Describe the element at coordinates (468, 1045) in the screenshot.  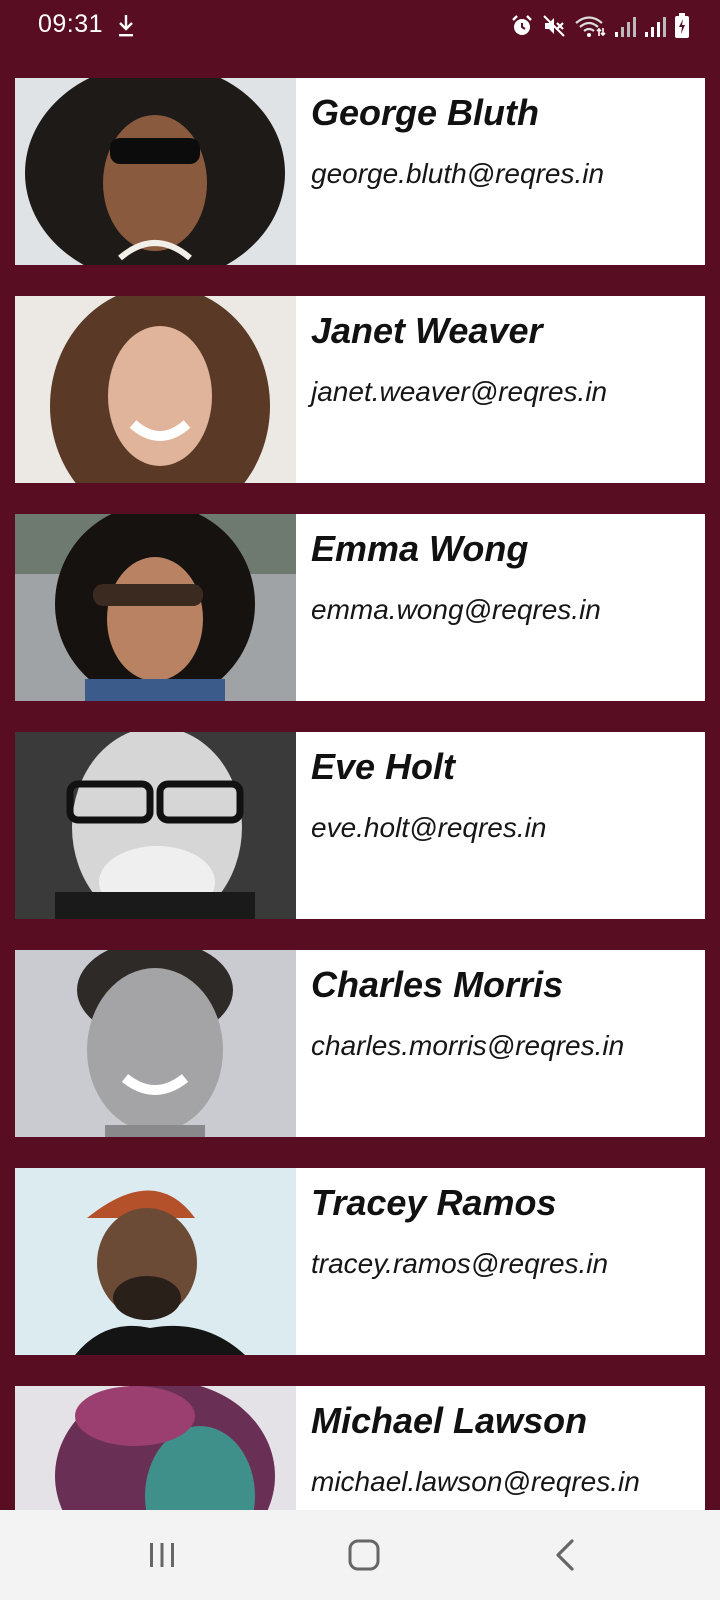
I see `user-email: charles.morris@reqres.in` at that location.